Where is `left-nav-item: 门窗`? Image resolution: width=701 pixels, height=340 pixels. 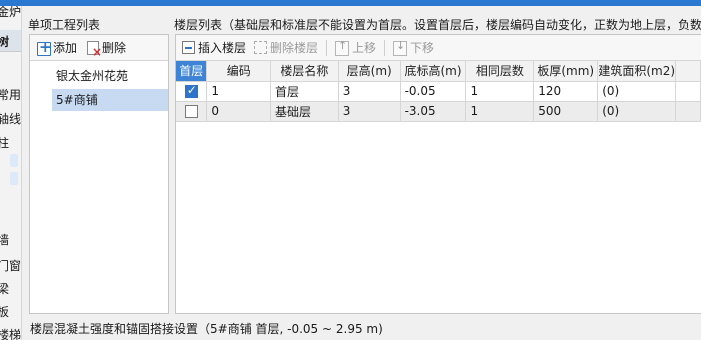
left-nav-item: 门窗 is located at coordinates (10, 265).